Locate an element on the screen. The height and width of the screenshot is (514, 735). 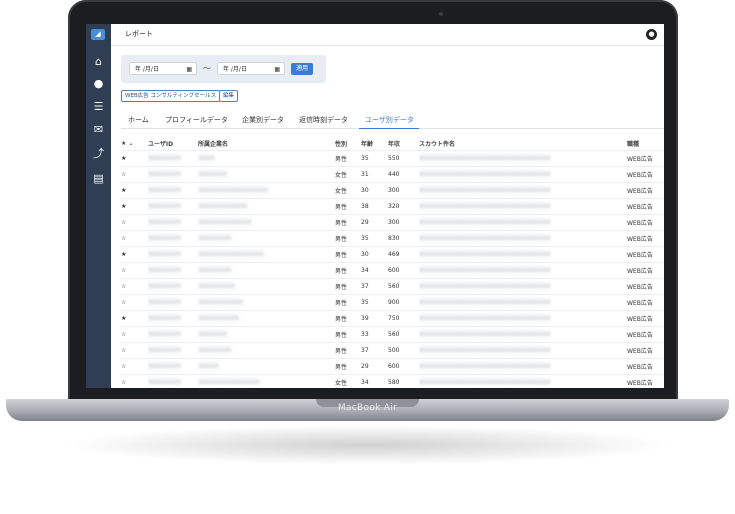
age-cell: 39 is located at coordinates (374, 318).